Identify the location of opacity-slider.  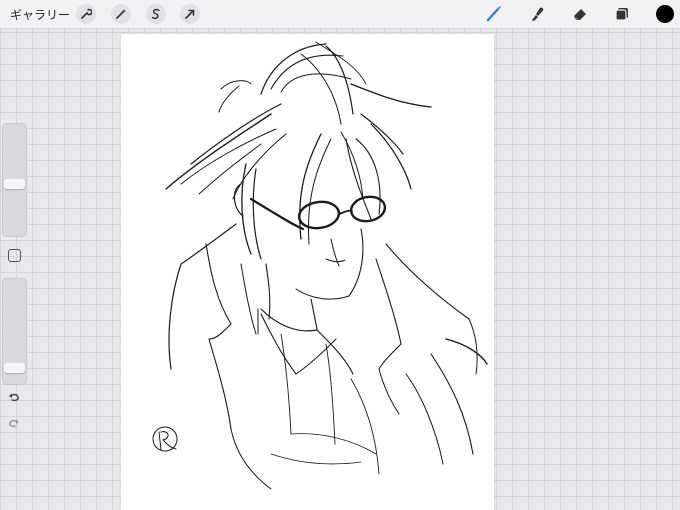
(14, 331).